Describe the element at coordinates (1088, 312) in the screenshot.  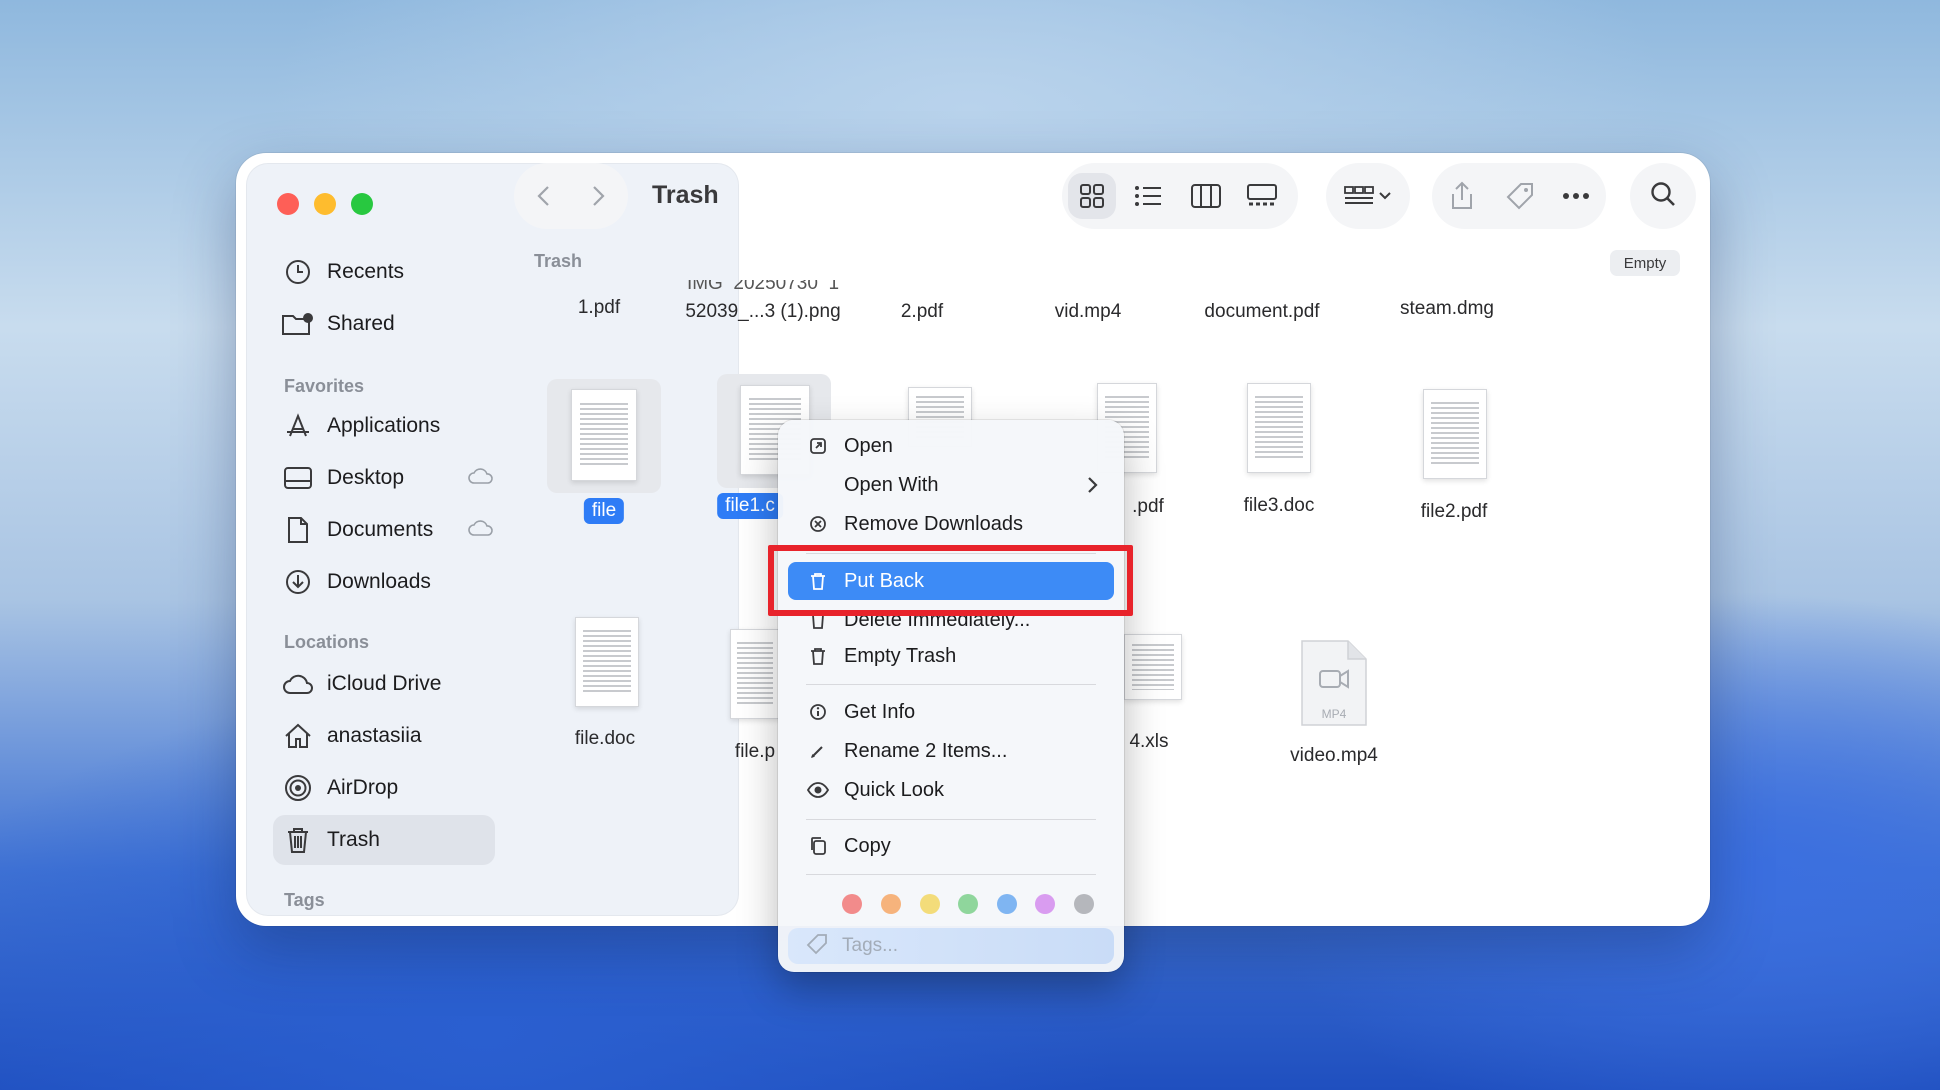
I see `file-name: vid.mp4` at that location.